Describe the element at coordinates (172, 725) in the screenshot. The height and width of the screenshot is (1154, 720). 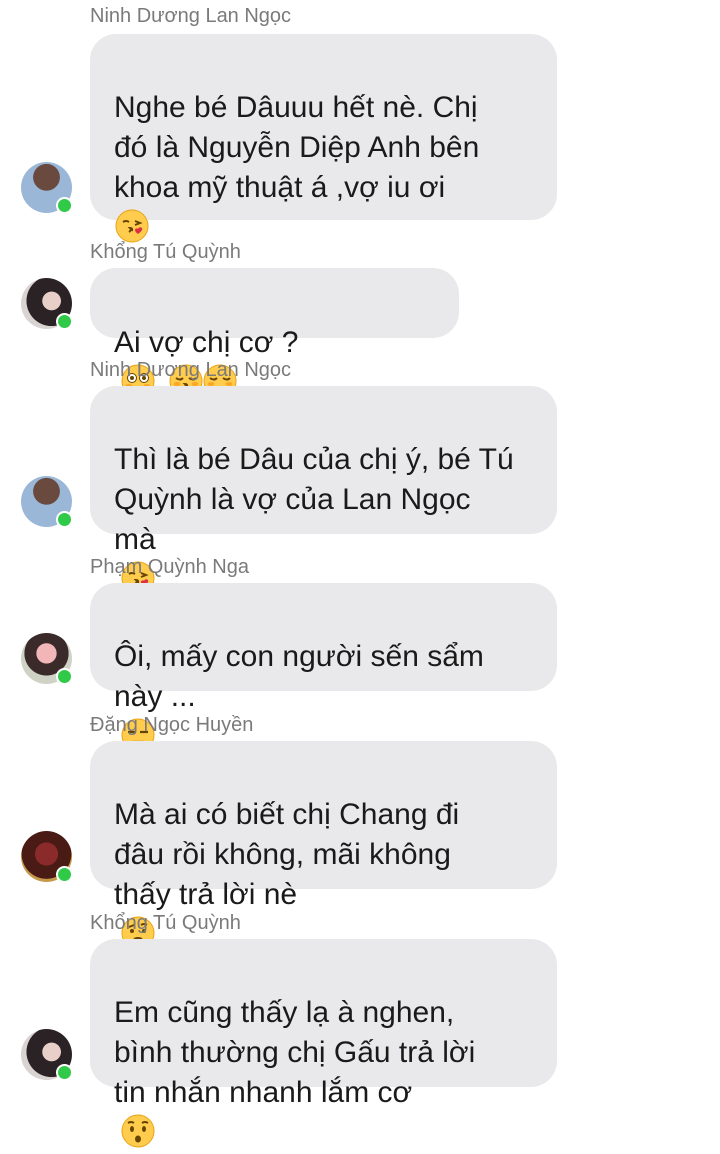
I see `sender-name: Đặng Ngọc Huyền` at that location.